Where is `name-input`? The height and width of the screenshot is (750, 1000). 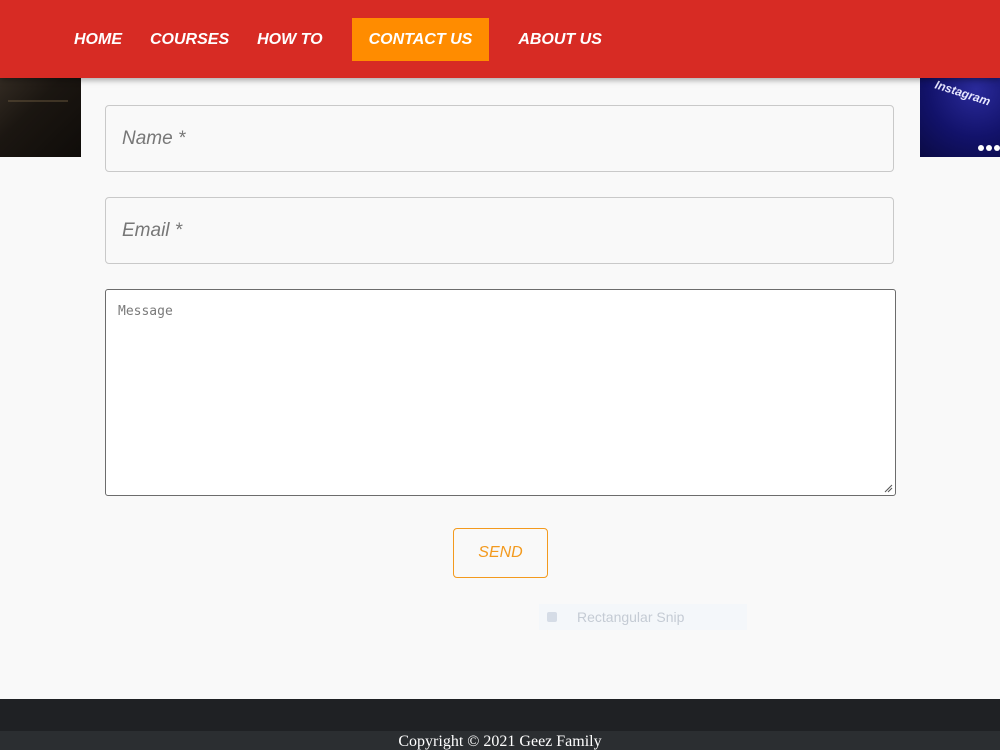 name-input is located at coordinates (499, 138).